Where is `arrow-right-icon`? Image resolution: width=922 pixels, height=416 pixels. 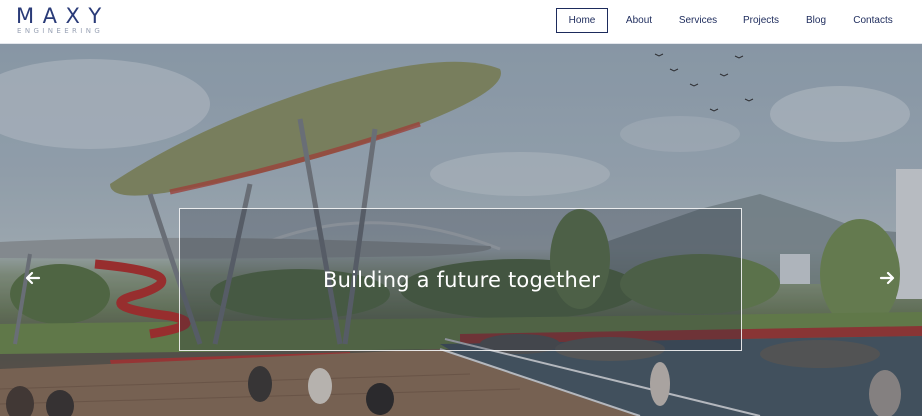 arrow-right-icon is located at coordinates (887, 278).